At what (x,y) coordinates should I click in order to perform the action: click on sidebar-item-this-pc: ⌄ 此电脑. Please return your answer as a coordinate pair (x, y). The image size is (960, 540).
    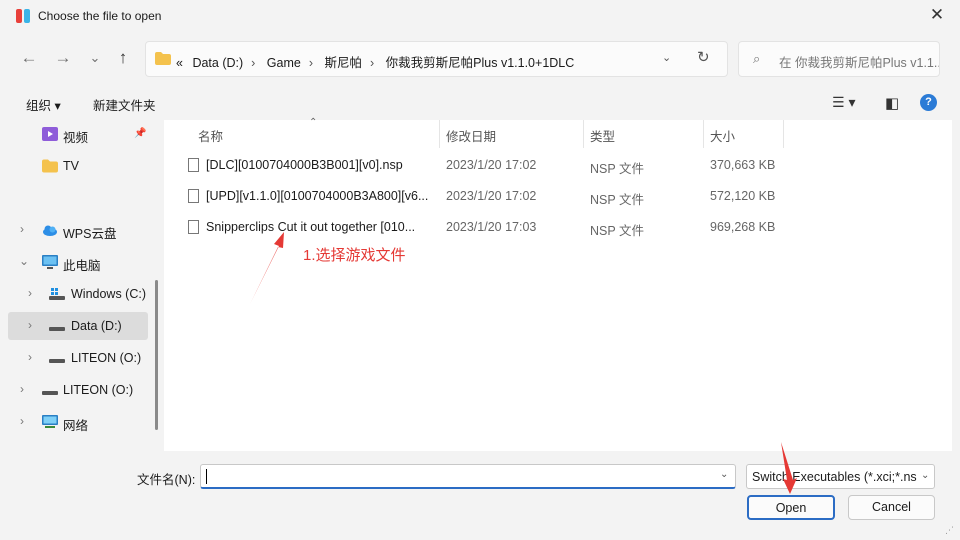
    Looking at the image, I should click on (78, 262).